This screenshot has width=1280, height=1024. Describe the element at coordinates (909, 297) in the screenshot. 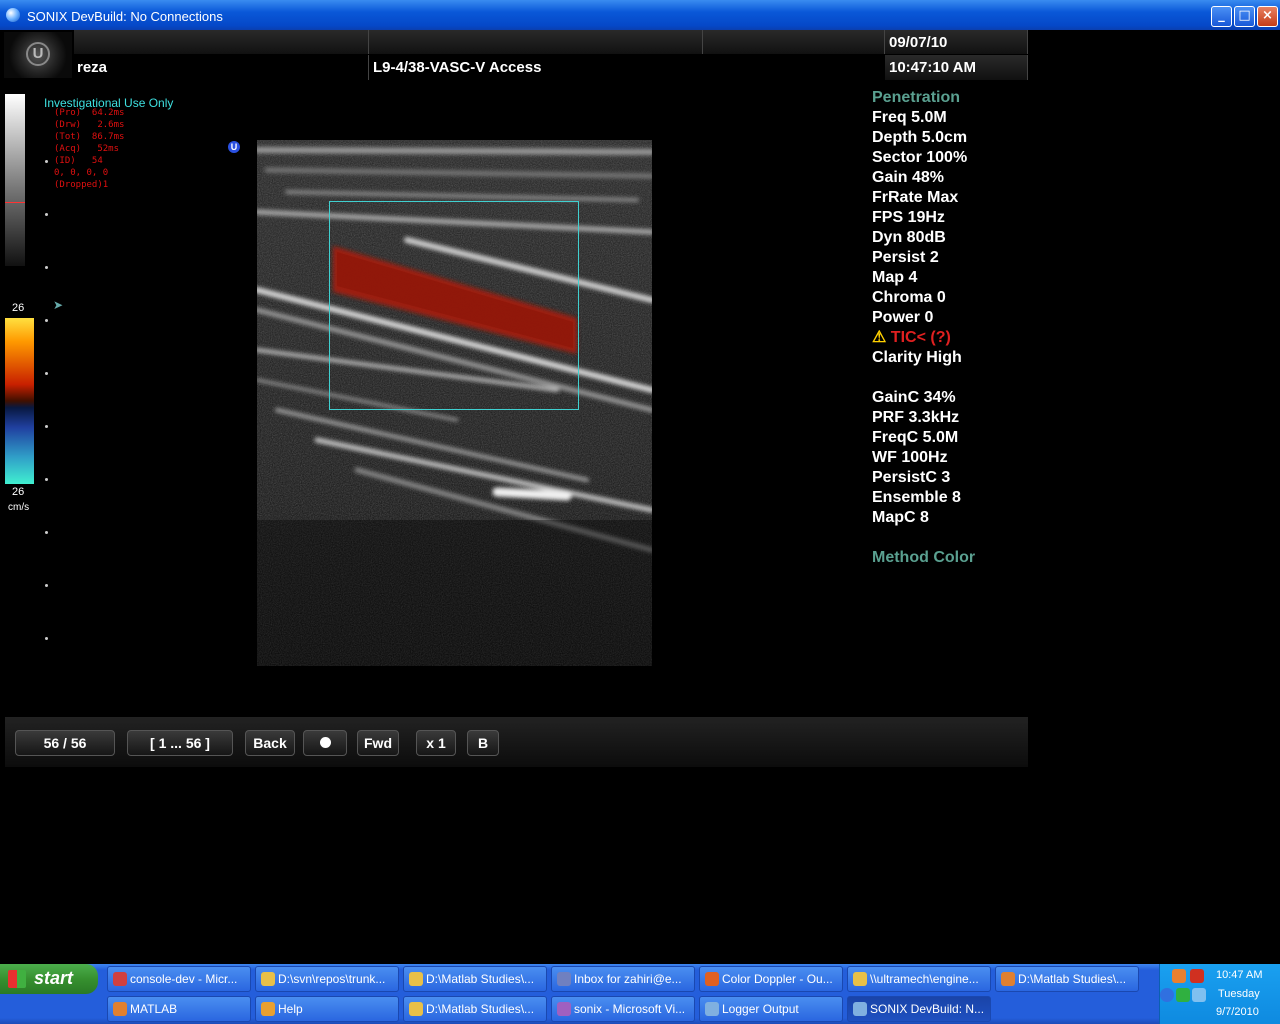

I see `param-chroma: Chroma 0` at that location.